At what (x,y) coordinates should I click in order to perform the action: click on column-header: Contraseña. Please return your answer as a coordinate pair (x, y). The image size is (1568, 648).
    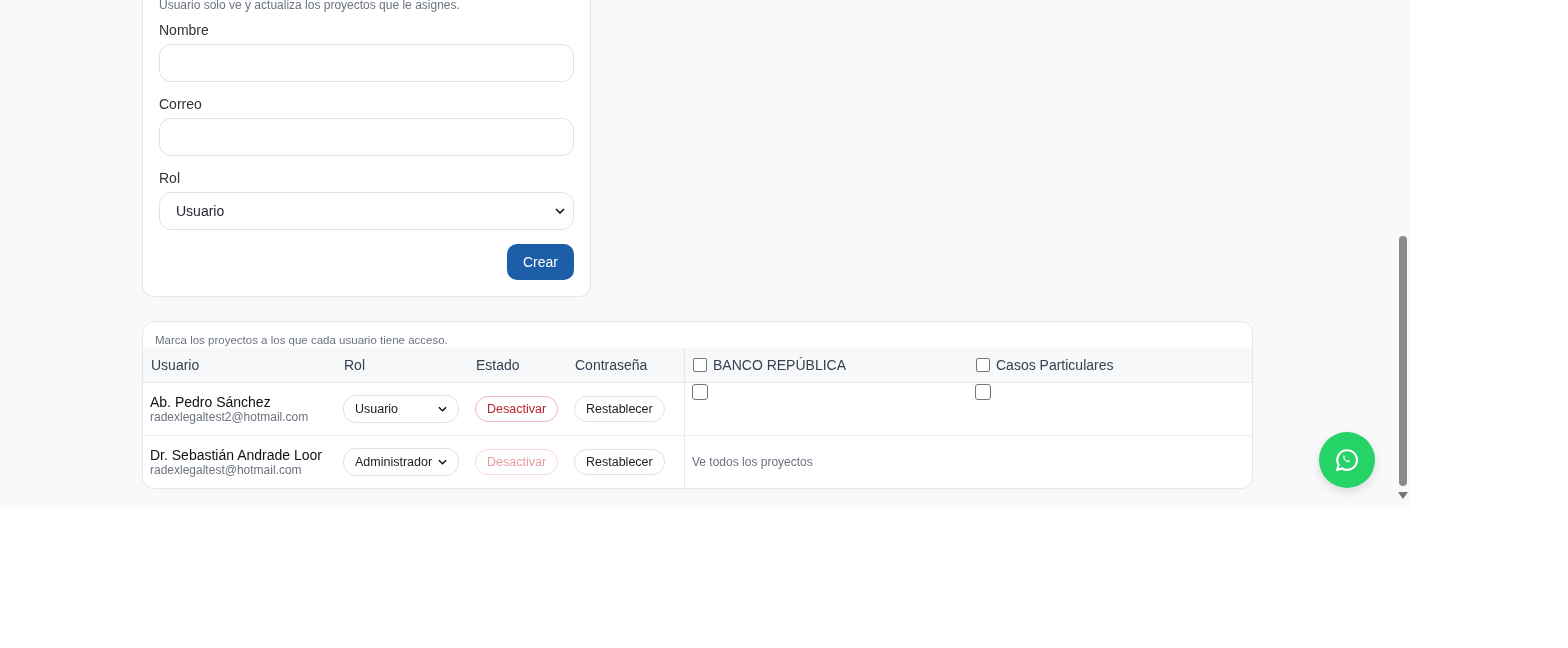
    Looking at the image, I should click on (611, 365).